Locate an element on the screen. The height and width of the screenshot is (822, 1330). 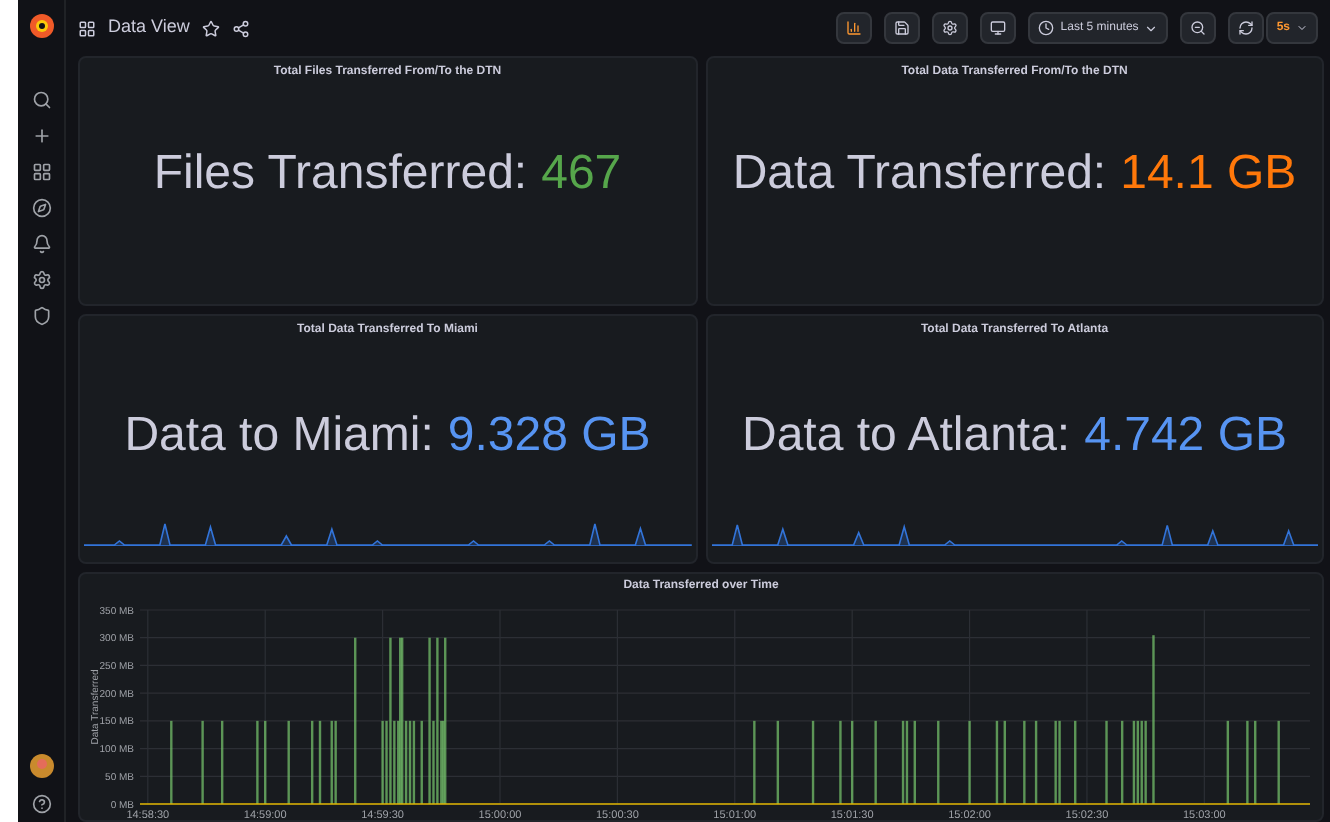
save-icon is located at coordinates (902, 28).